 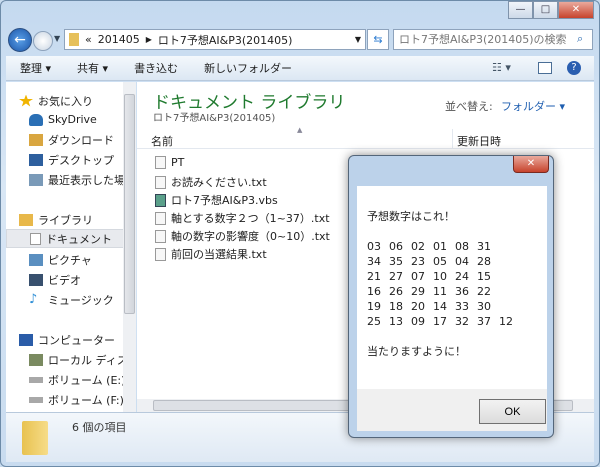 What do you see at coordinates (129, 204) in the screenshot?
I see `nav-scrollbar-thumb` at bounding box center [129, 204].